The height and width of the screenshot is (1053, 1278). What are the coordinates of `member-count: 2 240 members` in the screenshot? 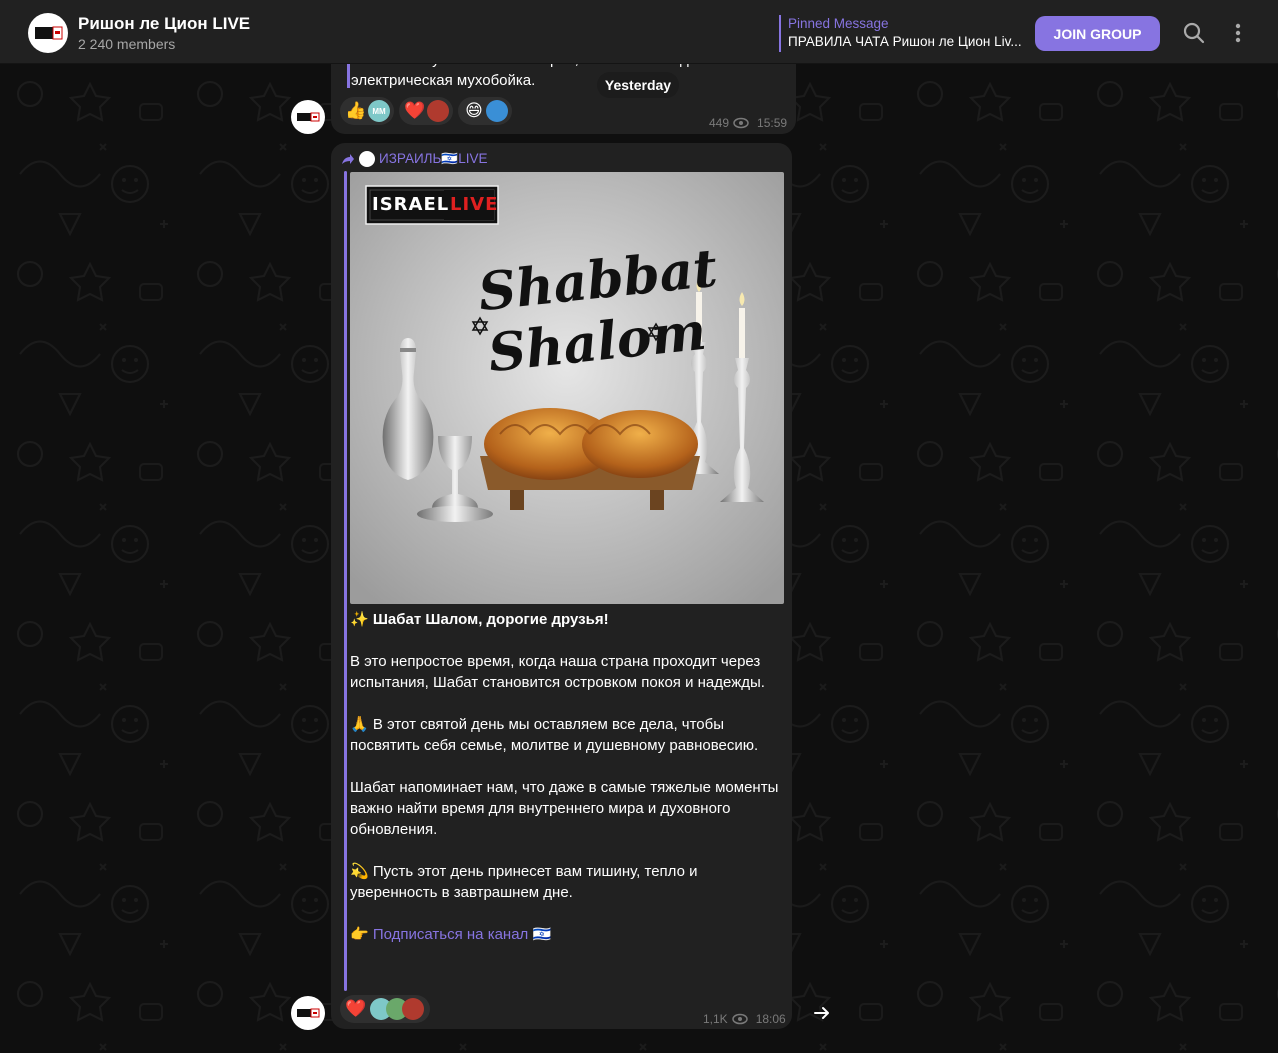 It's located at (127, 44).